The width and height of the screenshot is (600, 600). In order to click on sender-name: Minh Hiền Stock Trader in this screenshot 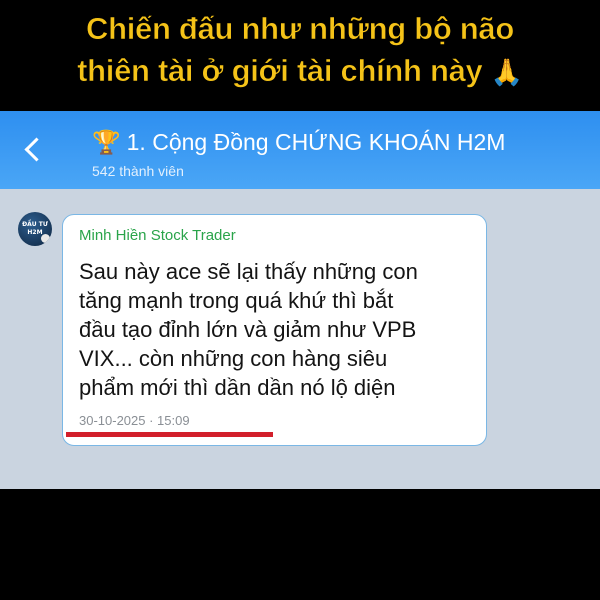, I will do `click(157, 235)`.